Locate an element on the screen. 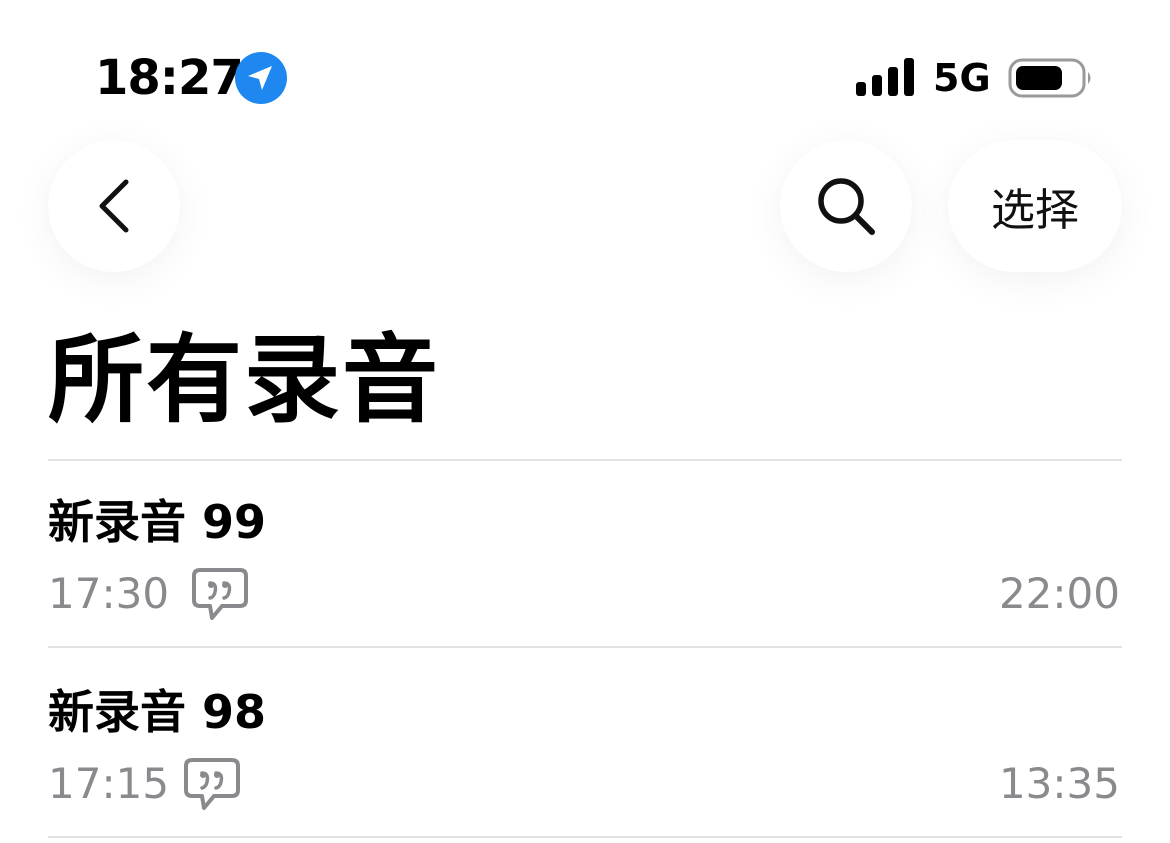  search-button is located at coordinates (846, 206).